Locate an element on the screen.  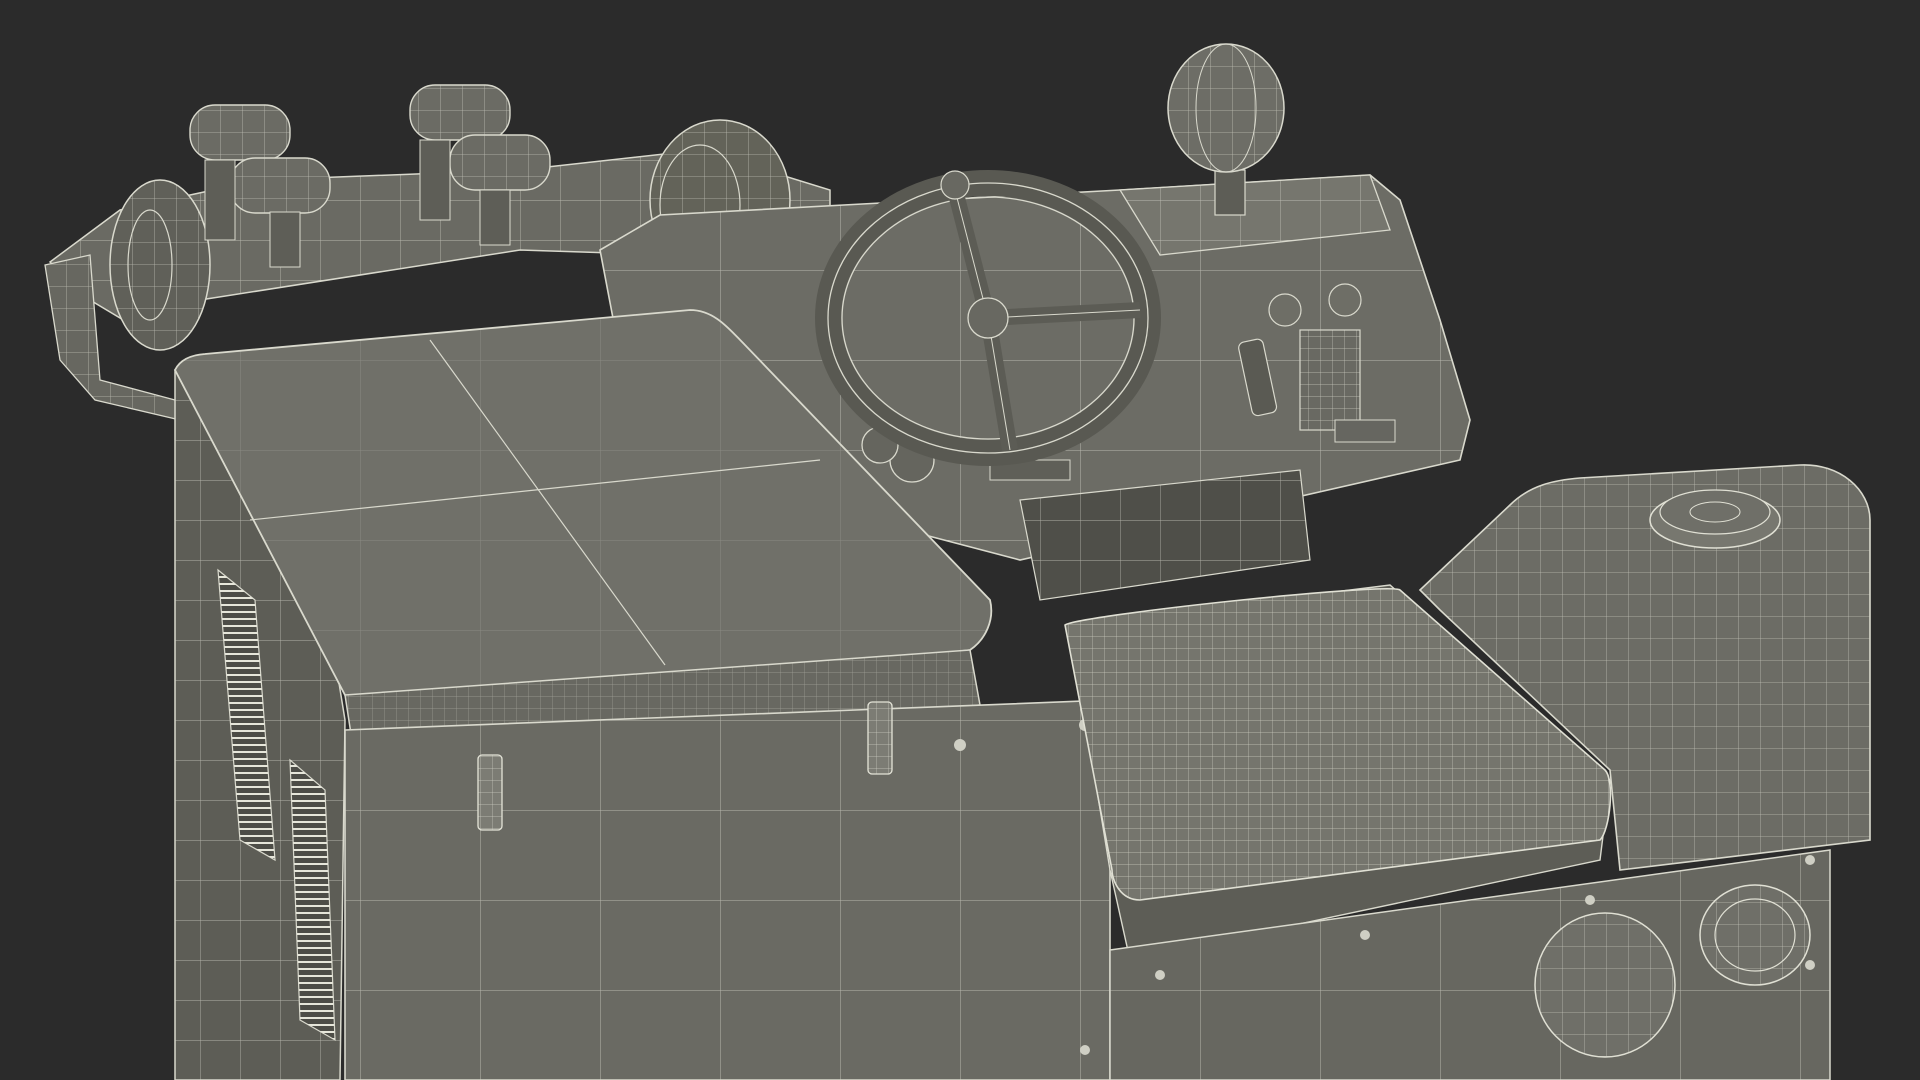
hood-latch-right is located at coordinates (880, 738).